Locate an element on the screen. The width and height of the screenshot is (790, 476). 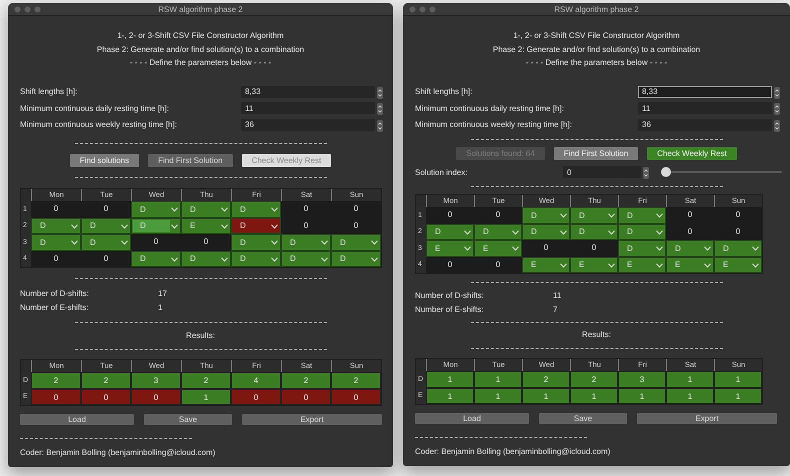
count-label: Number of D-shifts: is located at coordinates (450, 295).